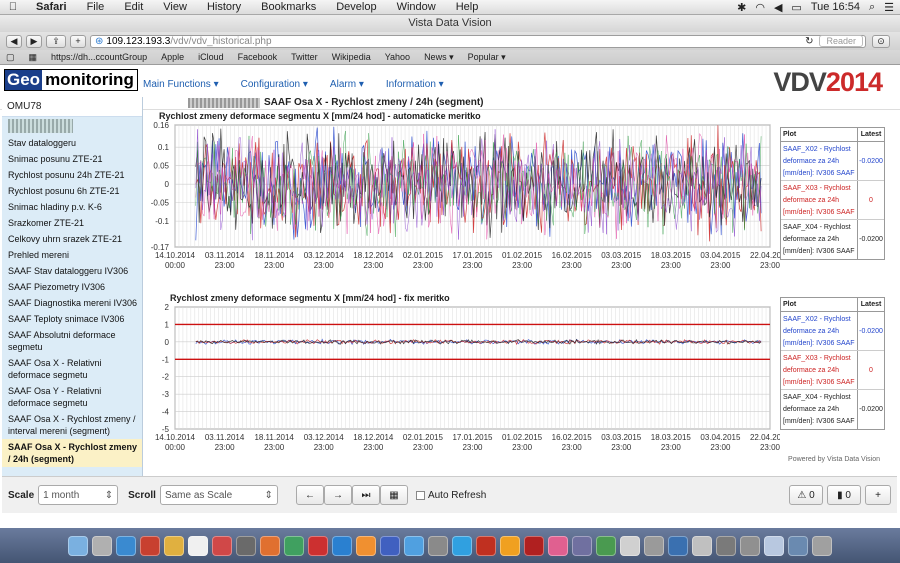  I want to click on menu-history: History, so click(224, 7).